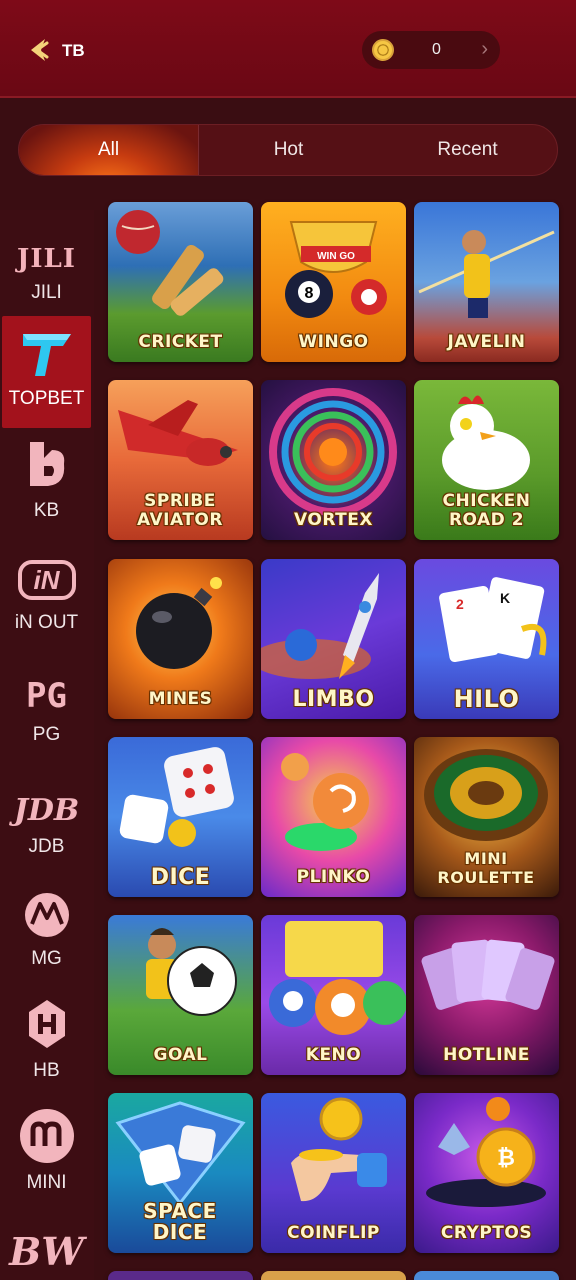 This screenshot has width=576, height=1280. I want to click on game-card-hilo: 2 K HILO, so click(486, 639).